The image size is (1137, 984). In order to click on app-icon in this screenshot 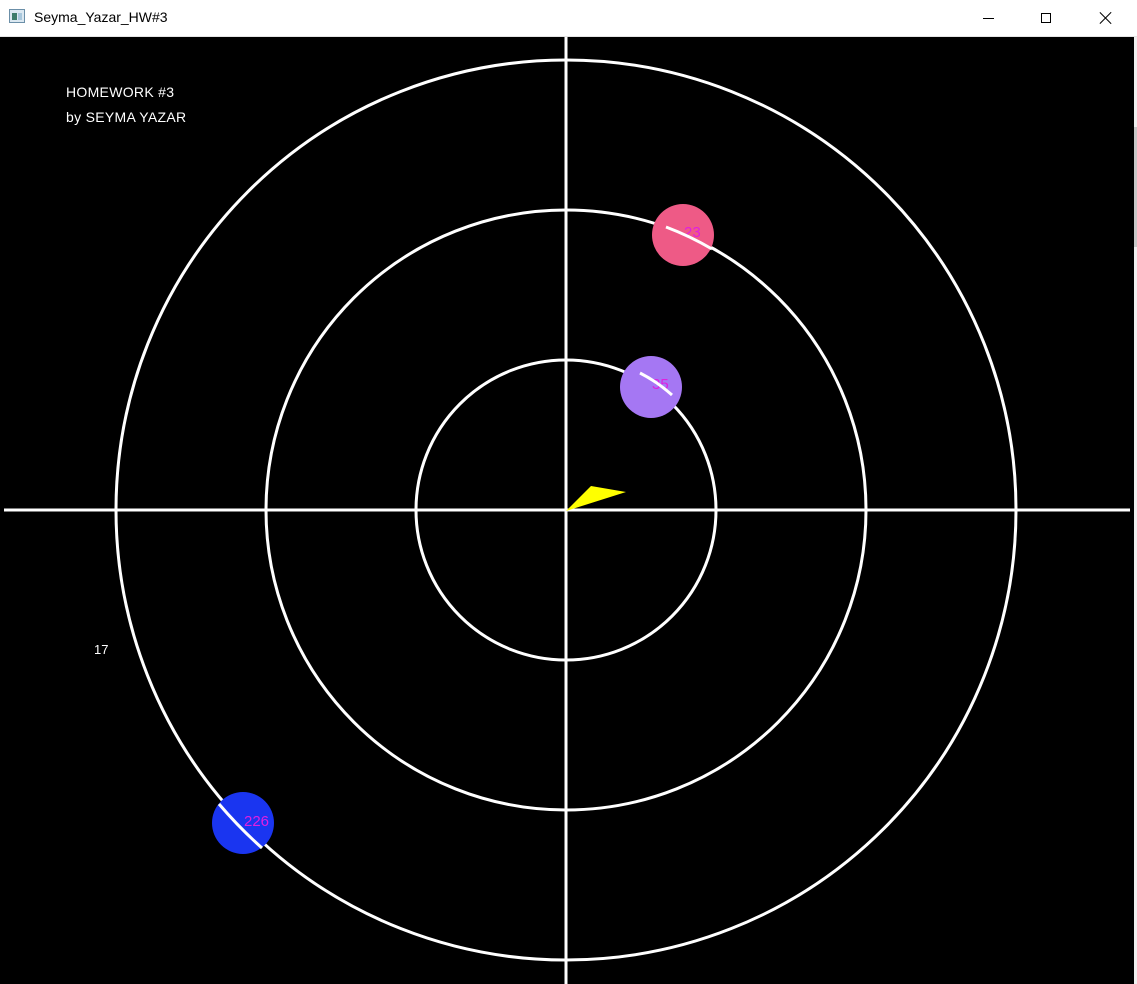, I will do `click(17, 16)`.